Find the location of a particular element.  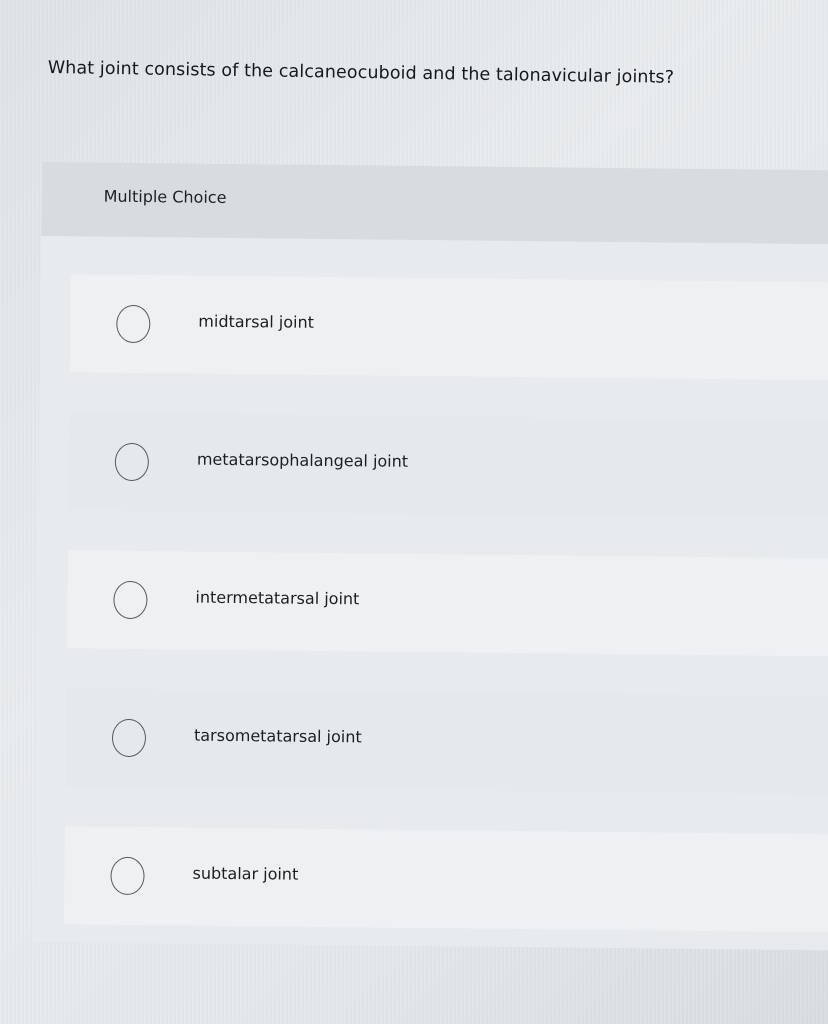

option-subtalar: subtalar joint is located at coordinates (446, 879).